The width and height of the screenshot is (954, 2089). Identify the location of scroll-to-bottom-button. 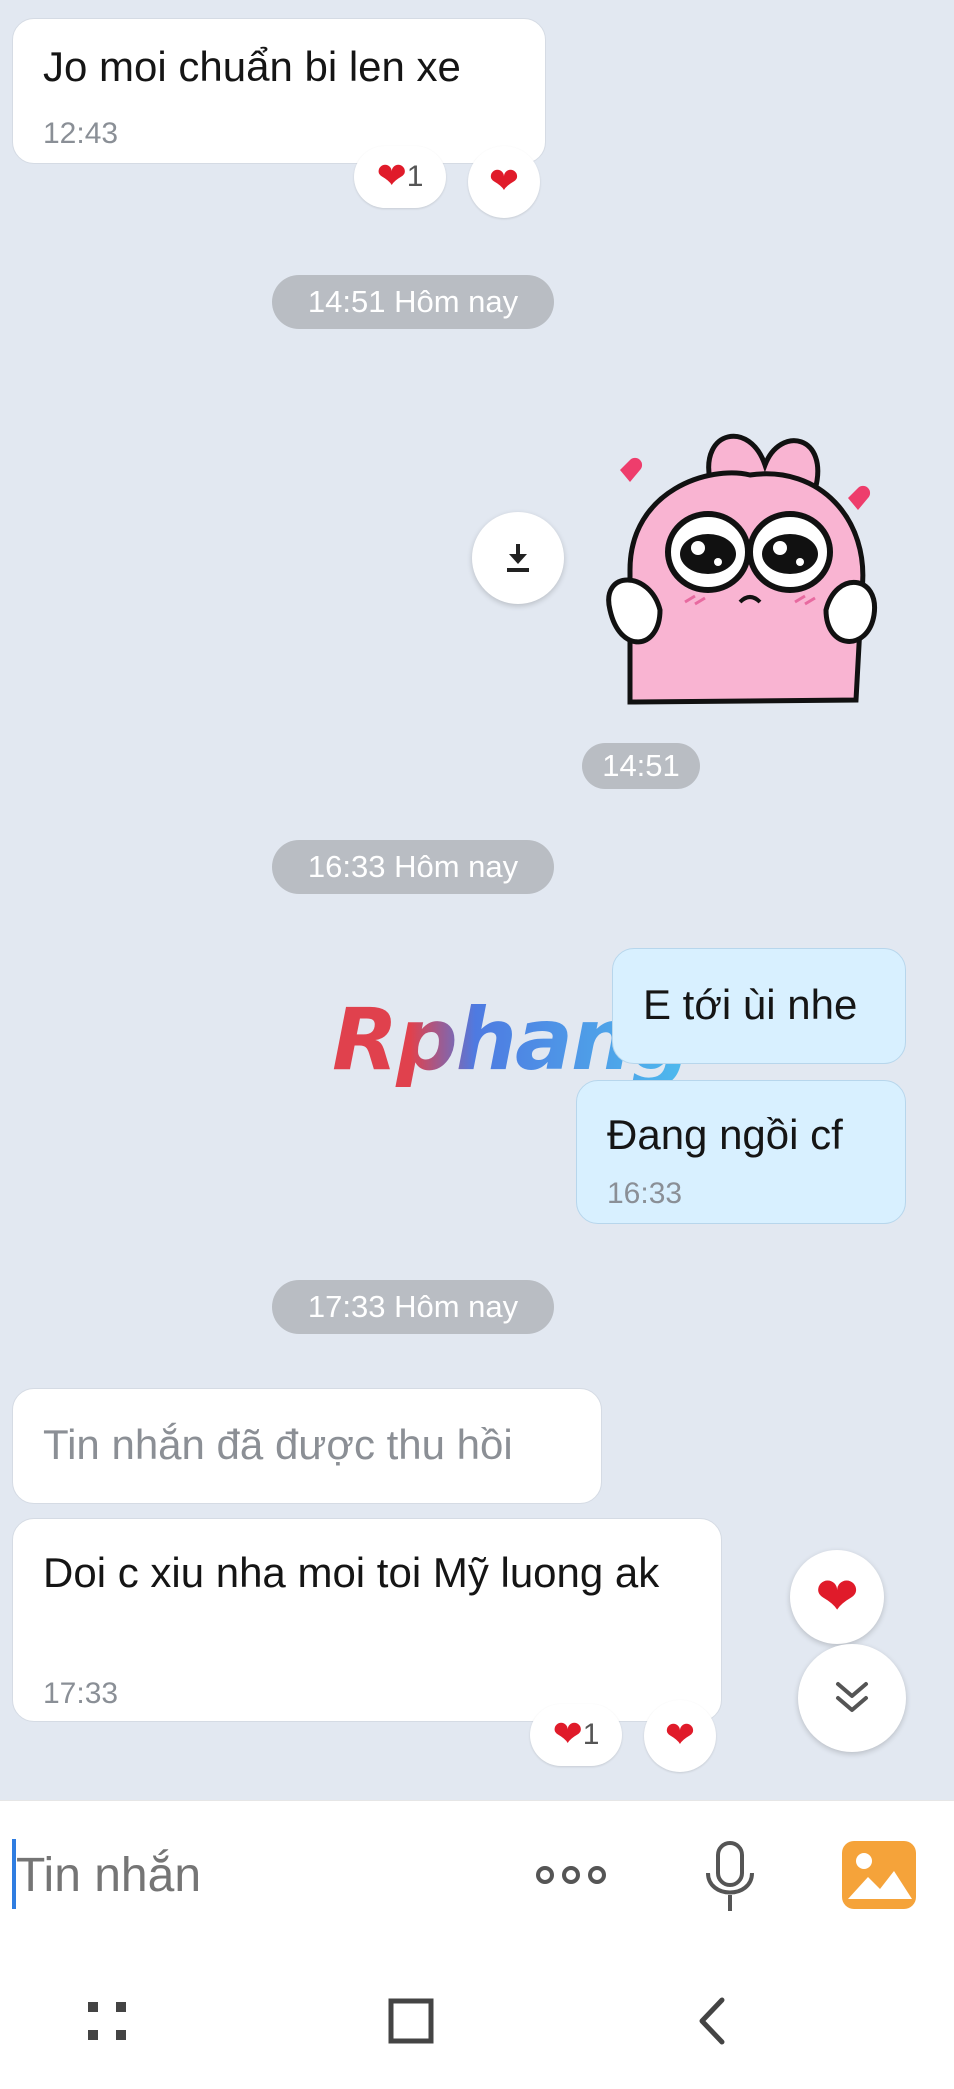
(852, 1698).